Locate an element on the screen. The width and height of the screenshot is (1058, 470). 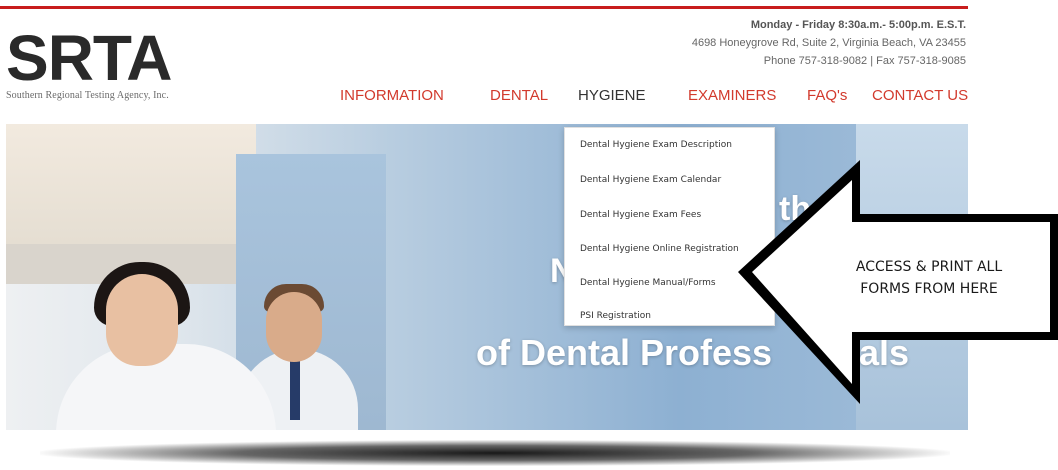
callout-line-1: ACCESS & PRINT ALL is located at coordinates (929, 267).